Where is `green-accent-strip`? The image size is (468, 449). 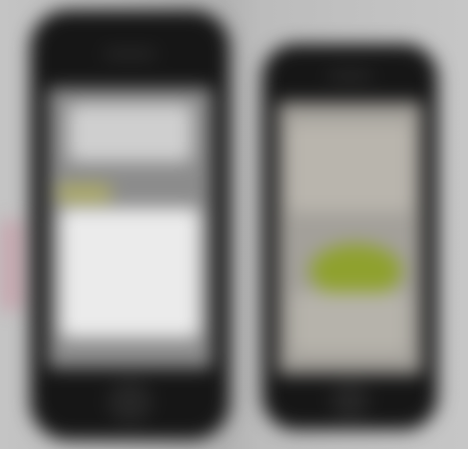 green-accent-strip is located at coordinates (84, 193).